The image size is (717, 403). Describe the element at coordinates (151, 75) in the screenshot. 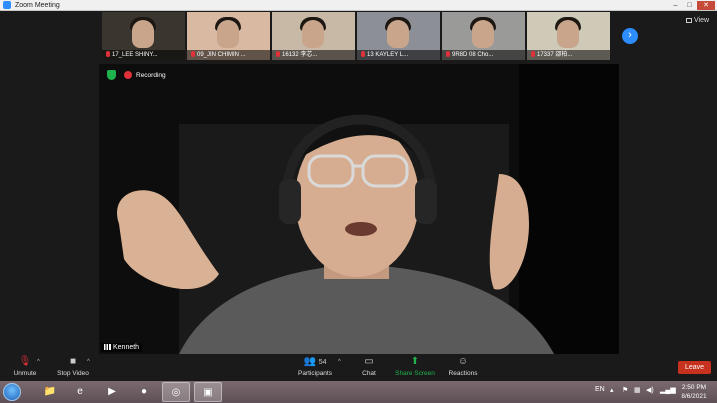

I see `recording-label: Recording` at that location.